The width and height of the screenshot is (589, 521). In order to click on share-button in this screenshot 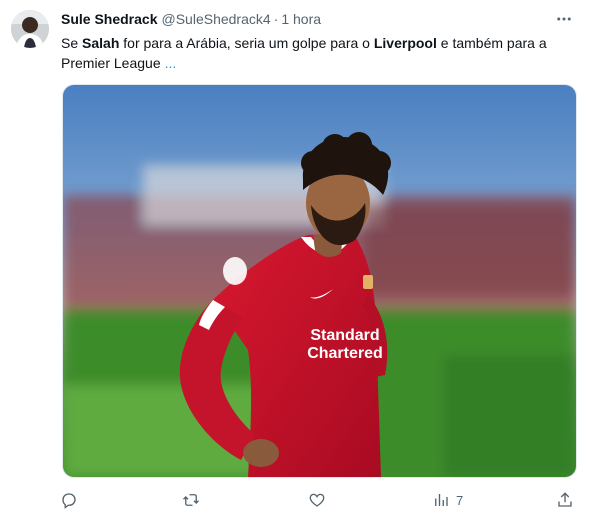, I will do `click(565, 500)`.